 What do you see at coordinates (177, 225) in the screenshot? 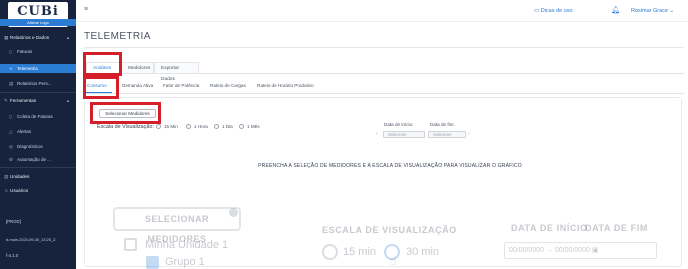
I see `hint-select-meters: SELECIONAR MEDIDORES` at bounding box center [177, 225].